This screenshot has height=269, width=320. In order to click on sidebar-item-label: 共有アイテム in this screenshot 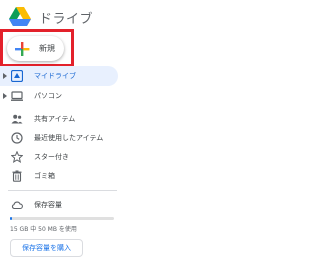, I will do `click(55, 119)`.